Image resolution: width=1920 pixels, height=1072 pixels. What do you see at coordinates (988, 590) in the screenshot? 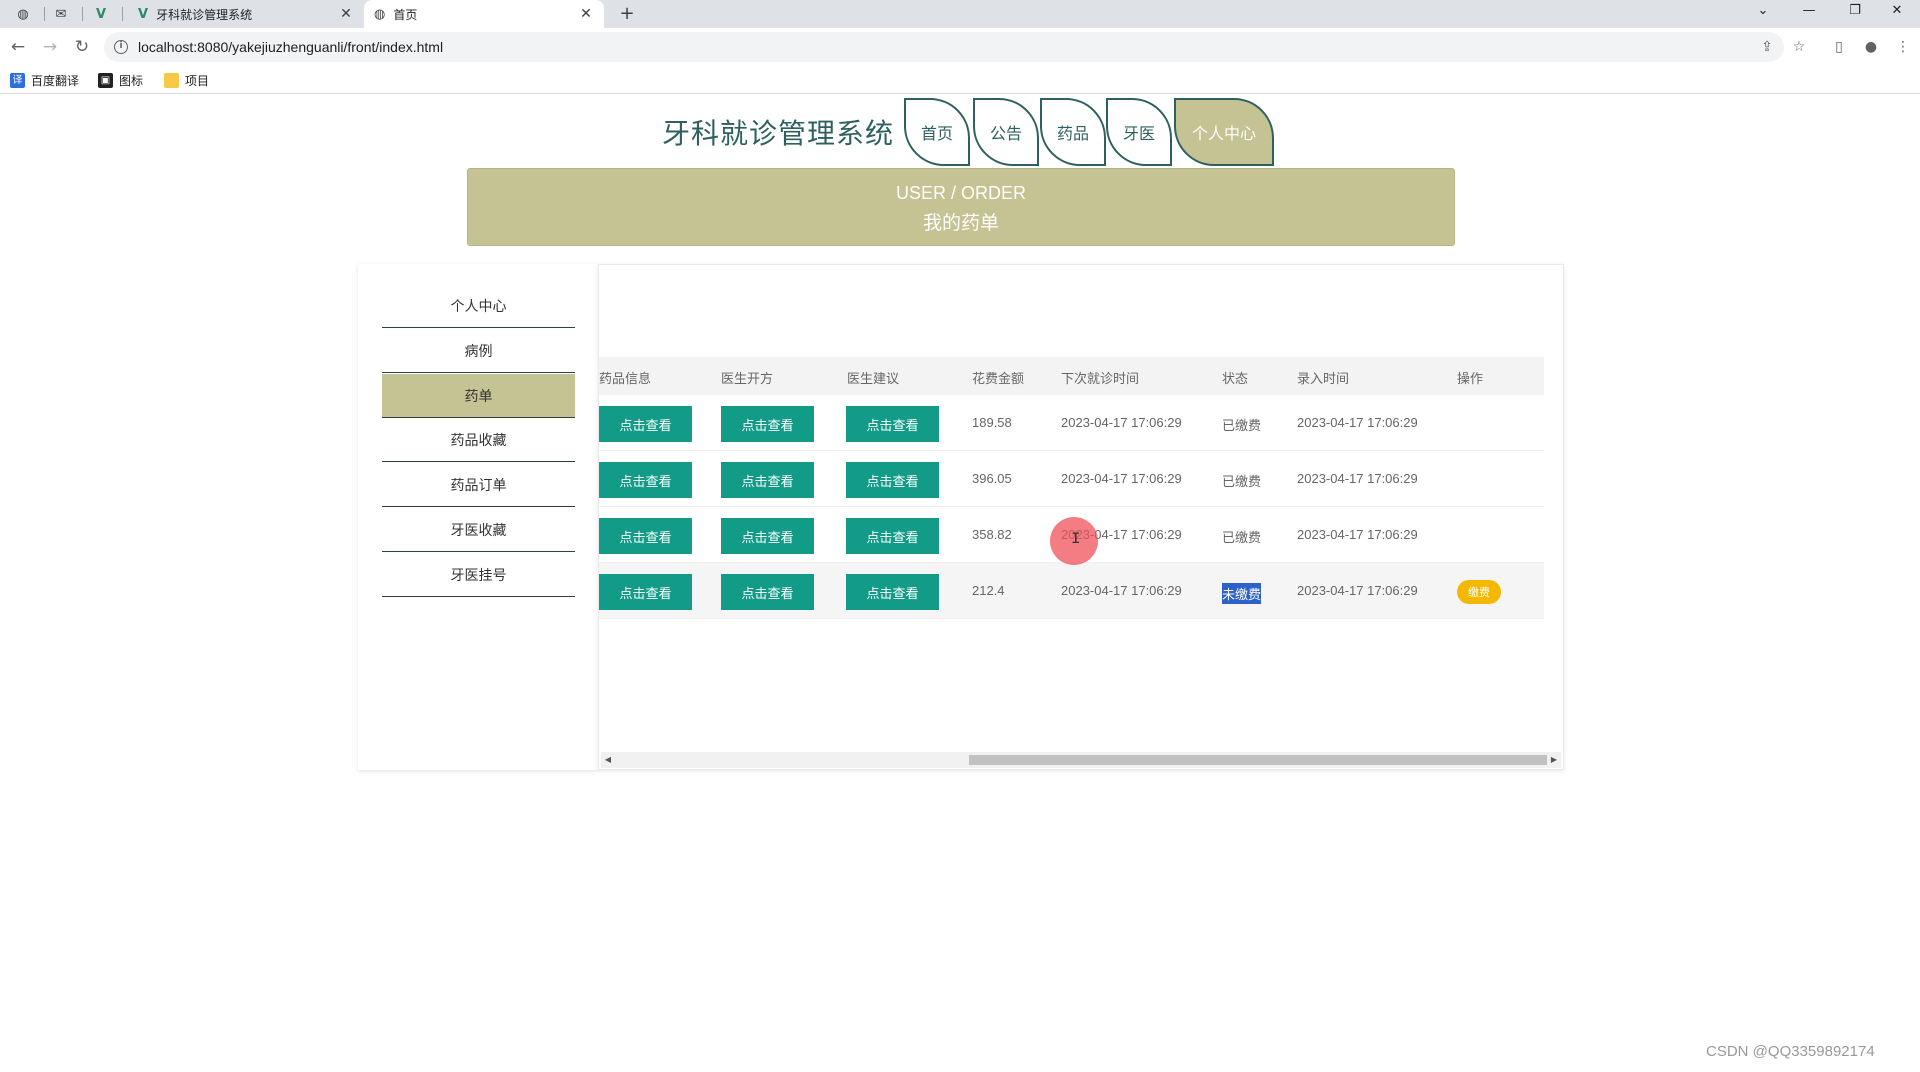
I see `amount-cell: 212.4` at bounding box center [988, 590].